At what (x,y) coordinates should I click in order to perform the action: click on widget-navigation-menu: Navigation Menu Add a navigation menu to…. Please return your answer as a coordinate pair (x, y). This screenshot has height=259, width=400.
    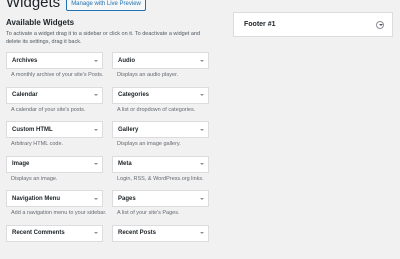
    Looking at the image, I should click on (54, 207).